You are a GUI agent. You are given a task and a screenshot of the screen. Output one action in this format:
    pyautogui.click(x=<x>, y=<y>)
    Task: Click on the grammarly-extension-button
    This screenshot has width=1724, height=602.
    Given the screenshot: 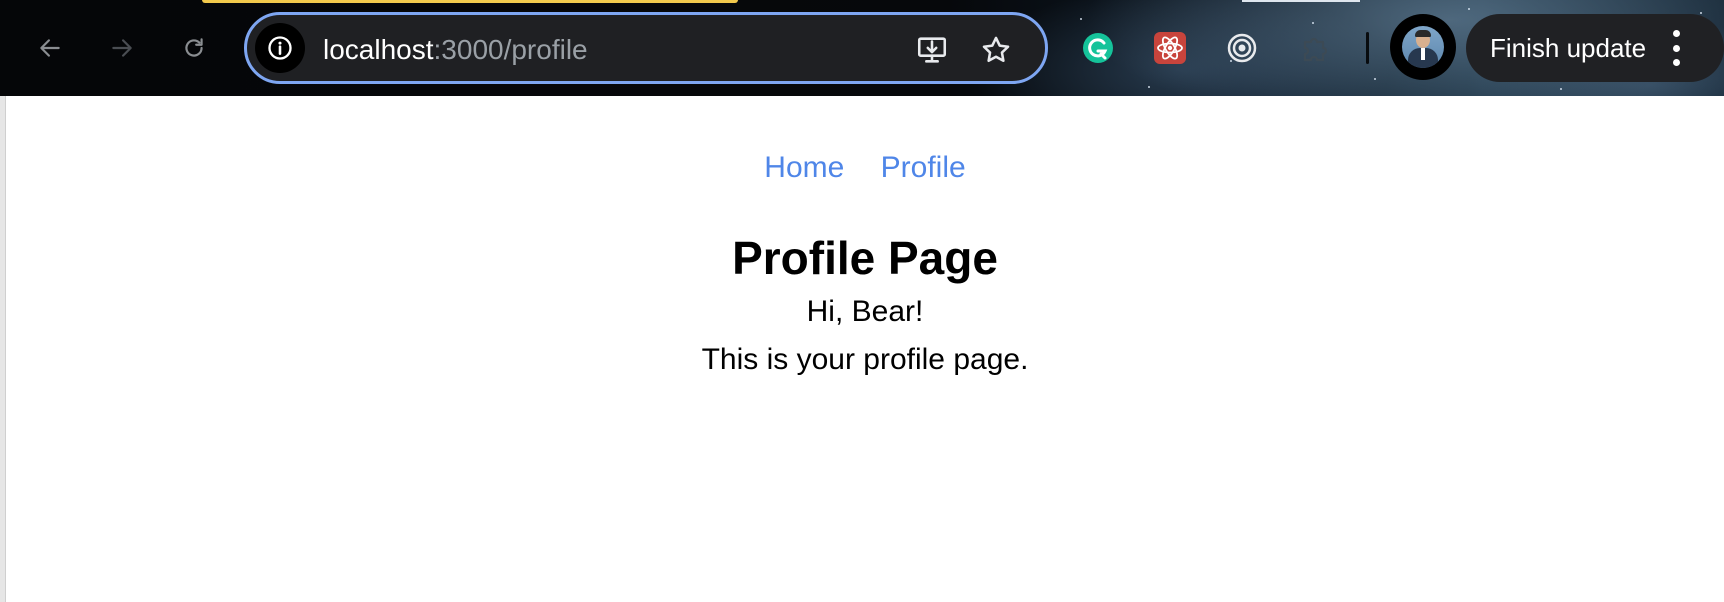 What is the action you would take?
    pyautogui.click(x=1098, y=48)
    